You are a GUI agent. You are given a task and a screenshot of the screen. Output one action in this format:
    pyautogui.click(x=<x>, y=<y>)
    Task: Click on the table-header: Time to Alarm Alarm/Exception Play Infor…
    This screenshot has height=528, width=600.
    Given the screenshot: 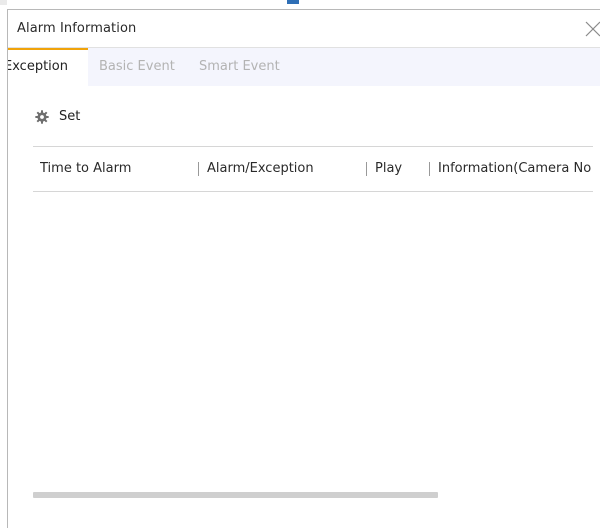 What is the action you would take?
    pyautogui.click(x=313, y=169)
    